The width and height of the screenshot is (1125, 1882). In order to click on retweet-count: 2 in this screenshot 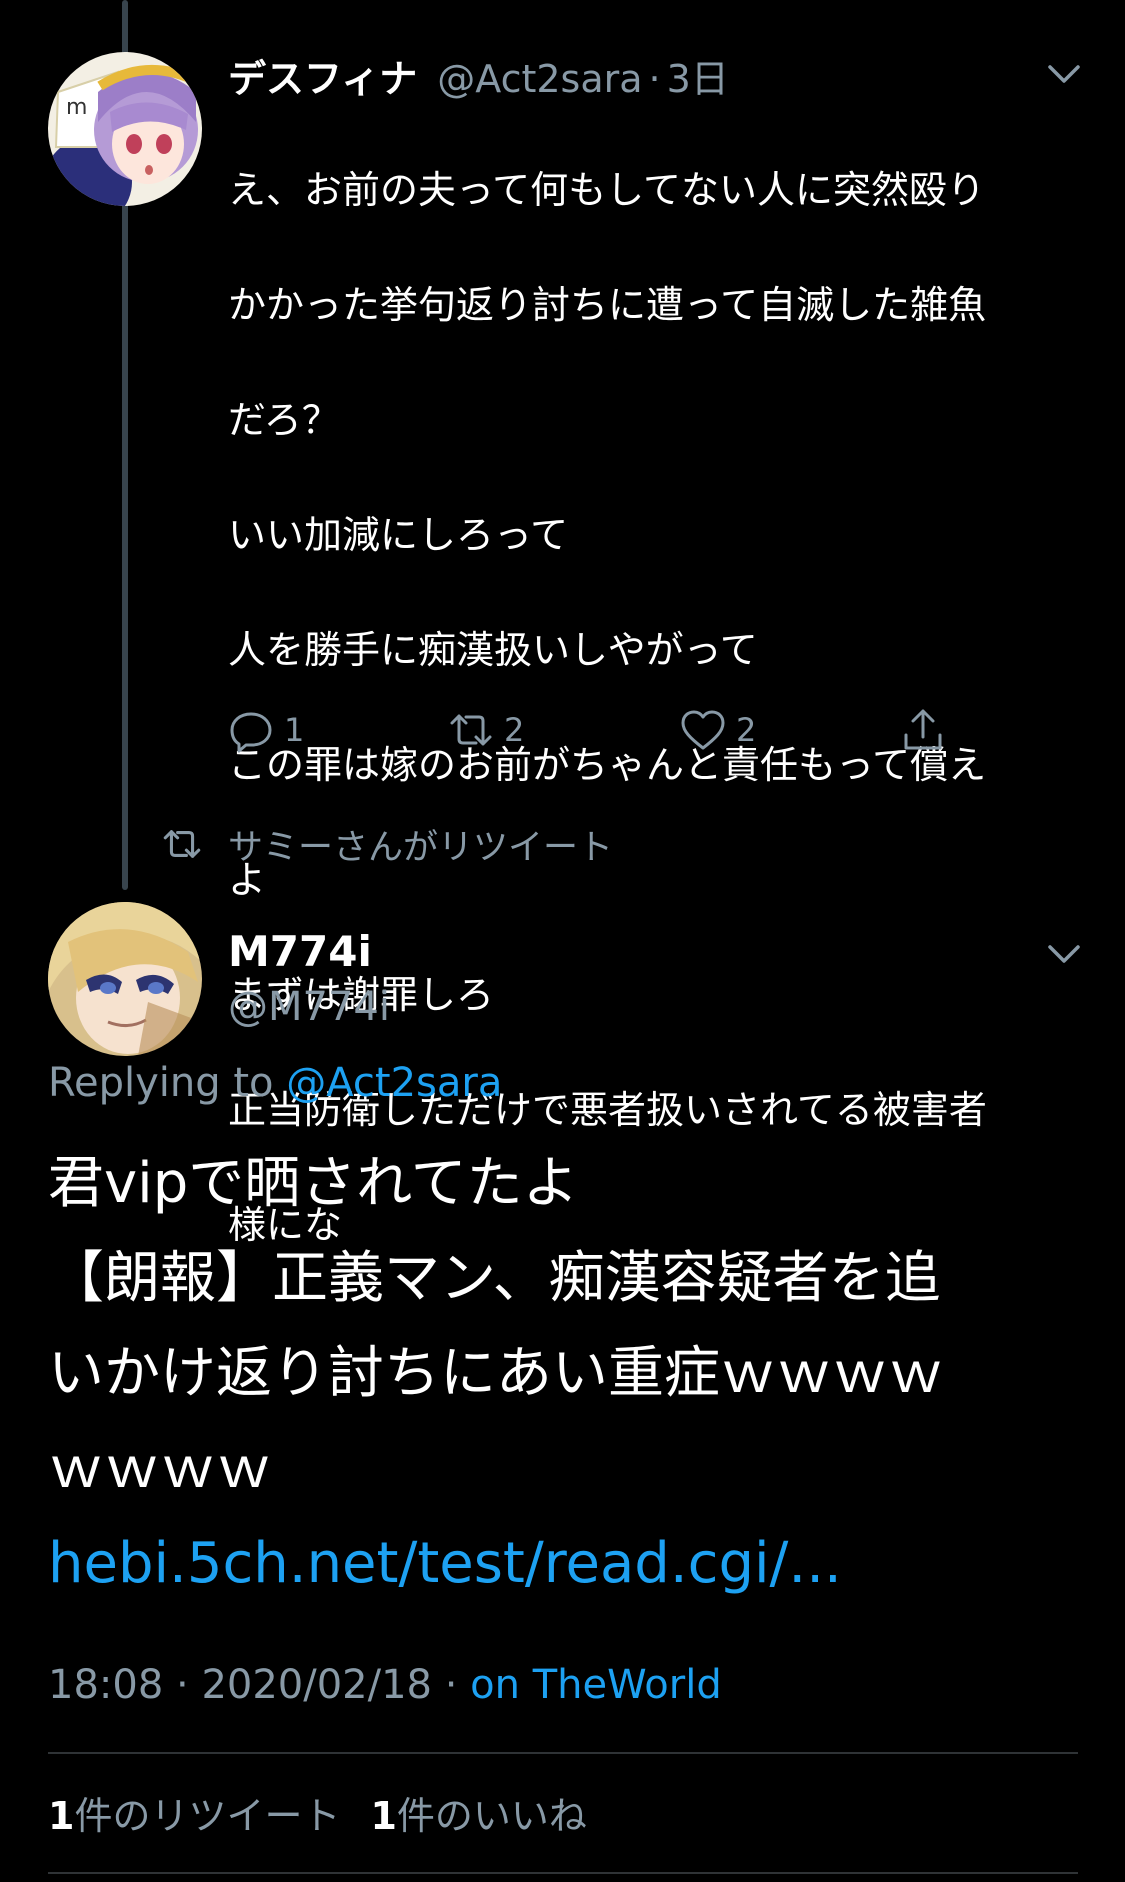, I will do `click(514, 730)`.